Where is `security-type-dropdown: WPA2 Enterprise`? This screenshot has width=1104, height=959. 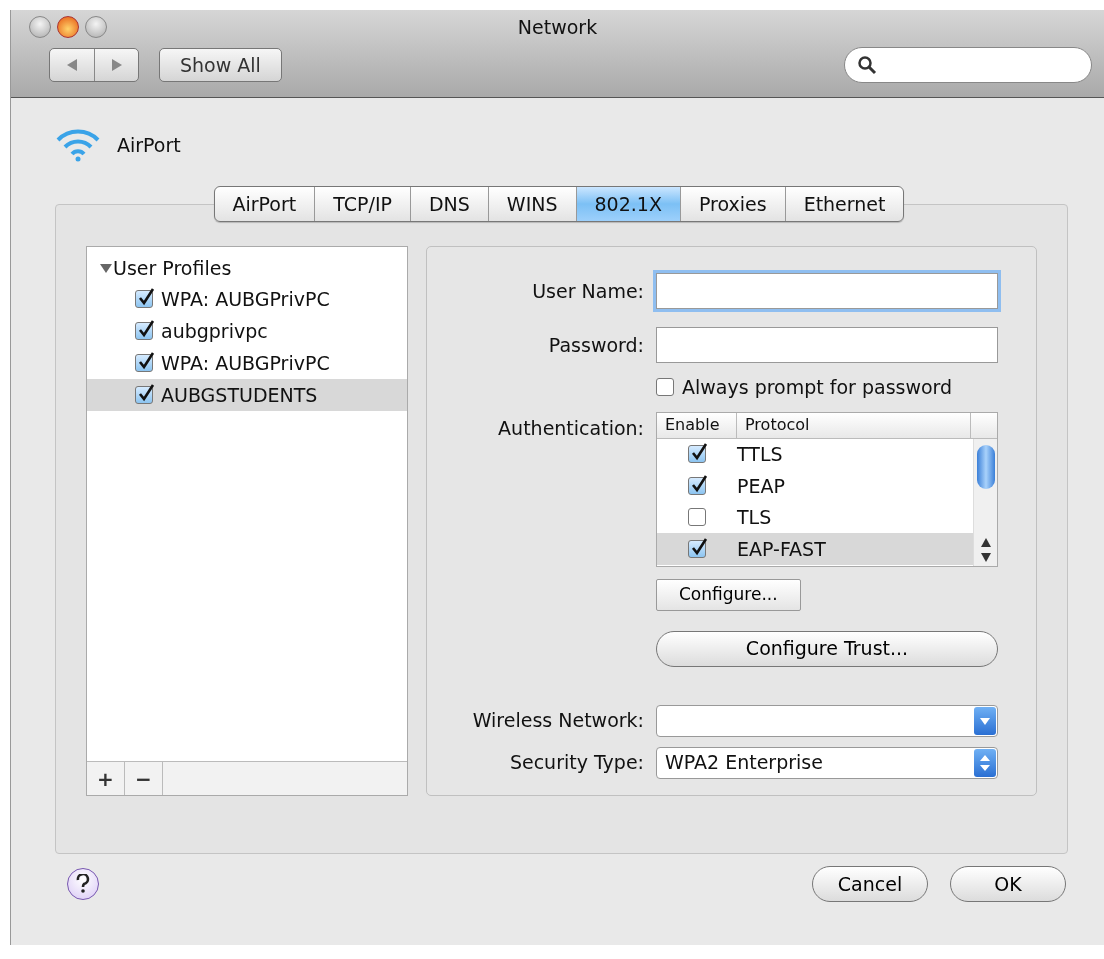 security-type-dropdown: WPA2 Enterprise is located at coordinates (827, 762).